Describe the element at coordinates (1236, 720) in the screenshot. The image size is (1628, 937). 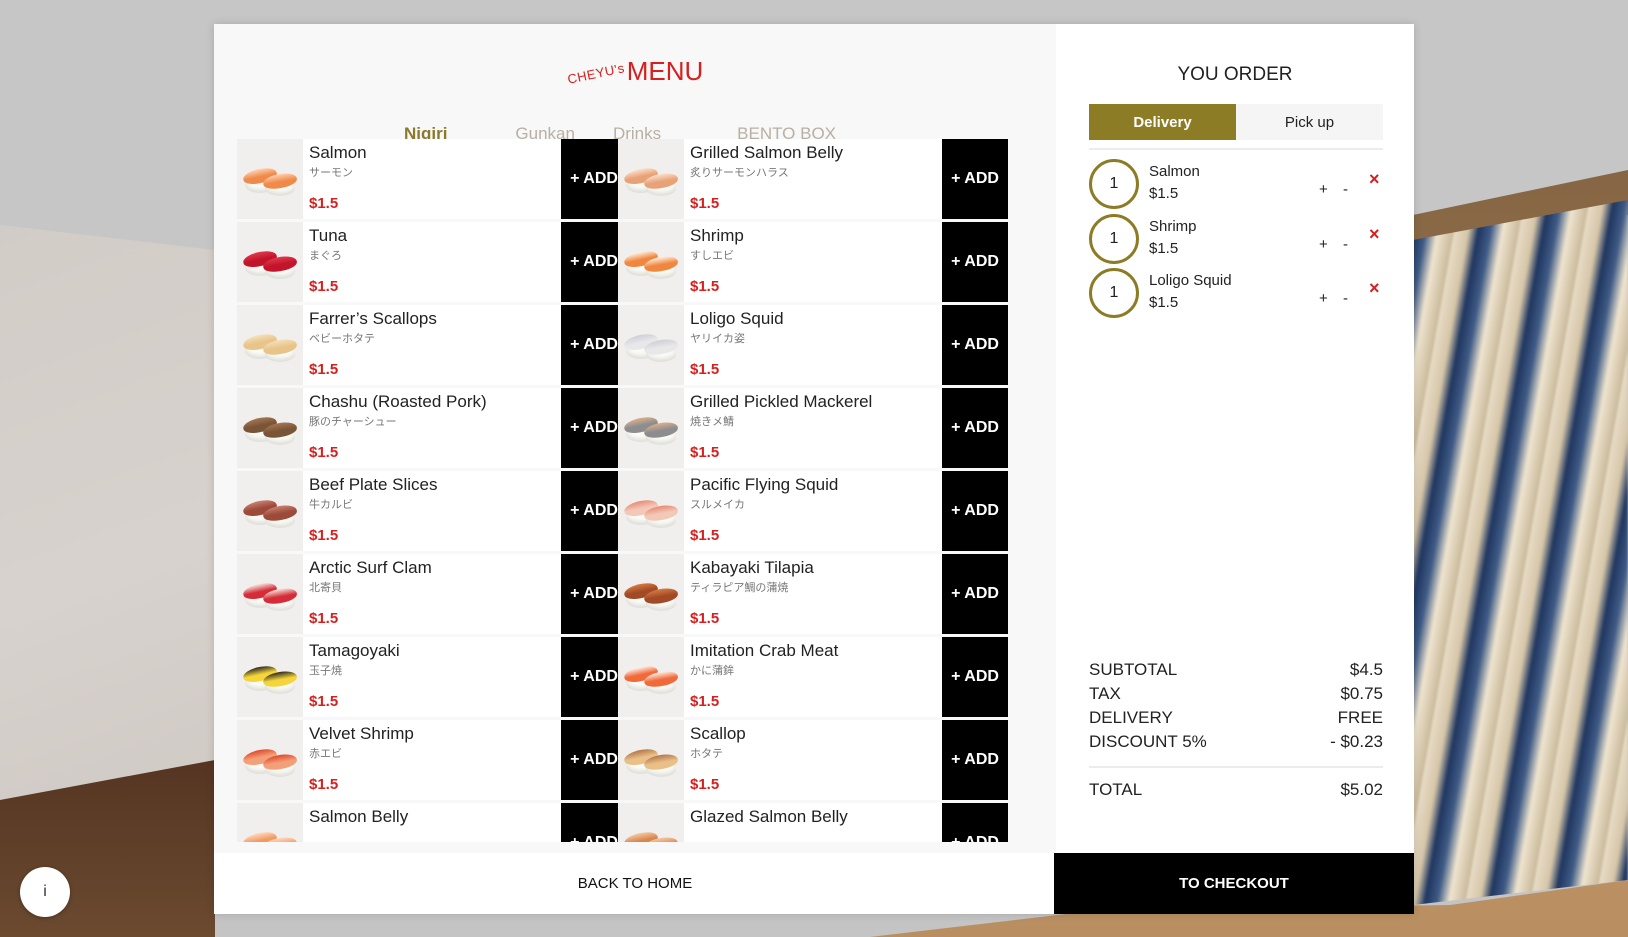
I see `delivery-row: DELIVERY FREE` at that location.